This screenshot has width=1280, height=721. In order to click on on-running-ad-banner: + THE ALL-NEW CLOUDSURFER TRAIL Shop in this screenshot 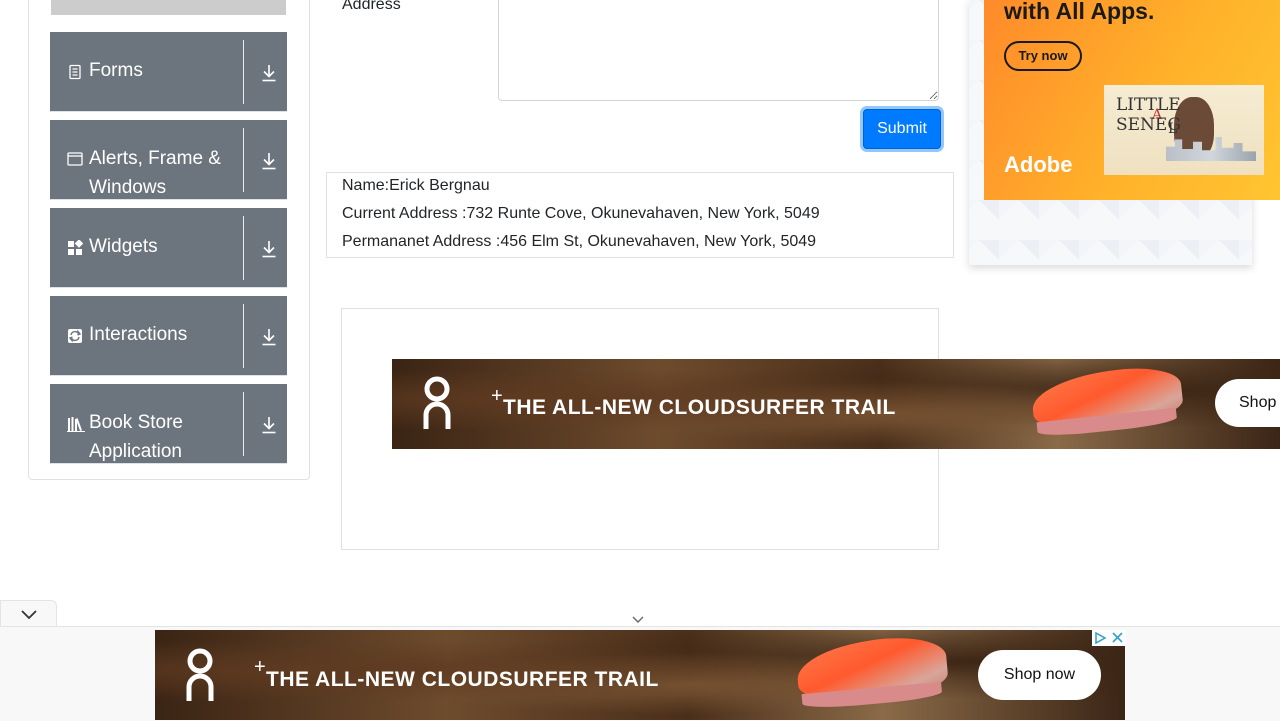, I will do `click(836, 404)`.